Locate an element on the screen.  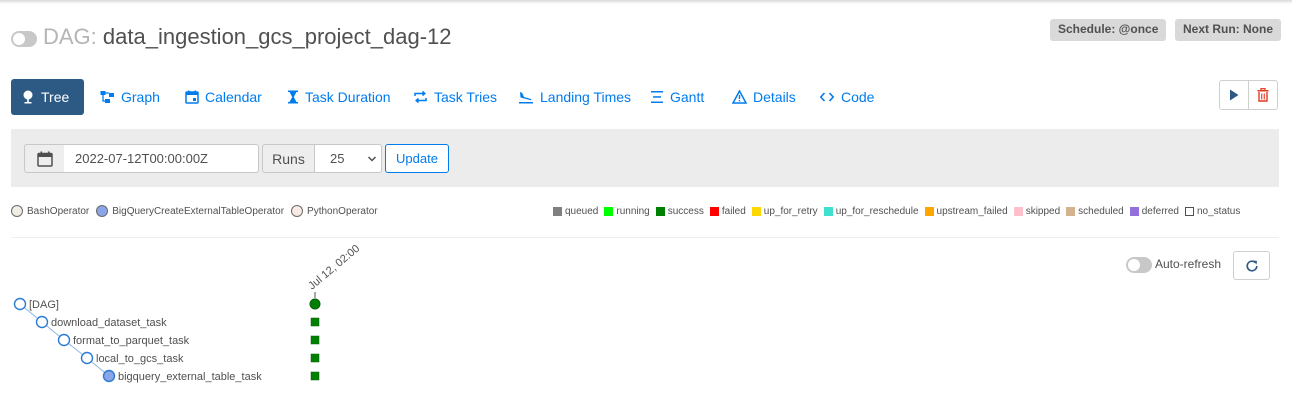
tab-task-tries: Task Tries is located at coordinates (455, 97).